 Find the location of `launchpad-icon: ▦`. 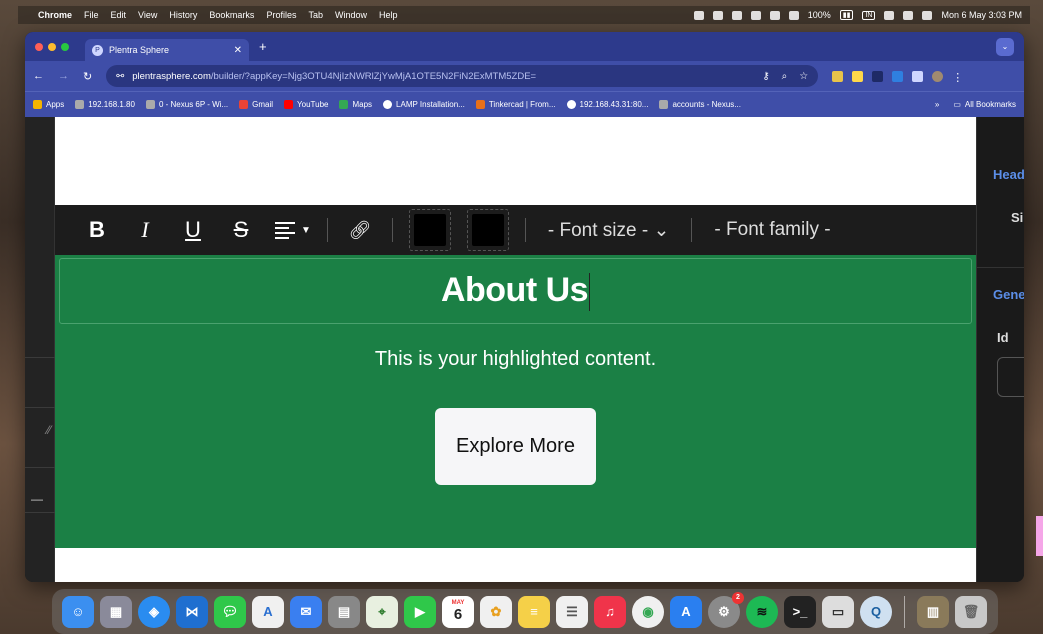

launchpad-icon: ▦ is located at coordinates (116, 611).